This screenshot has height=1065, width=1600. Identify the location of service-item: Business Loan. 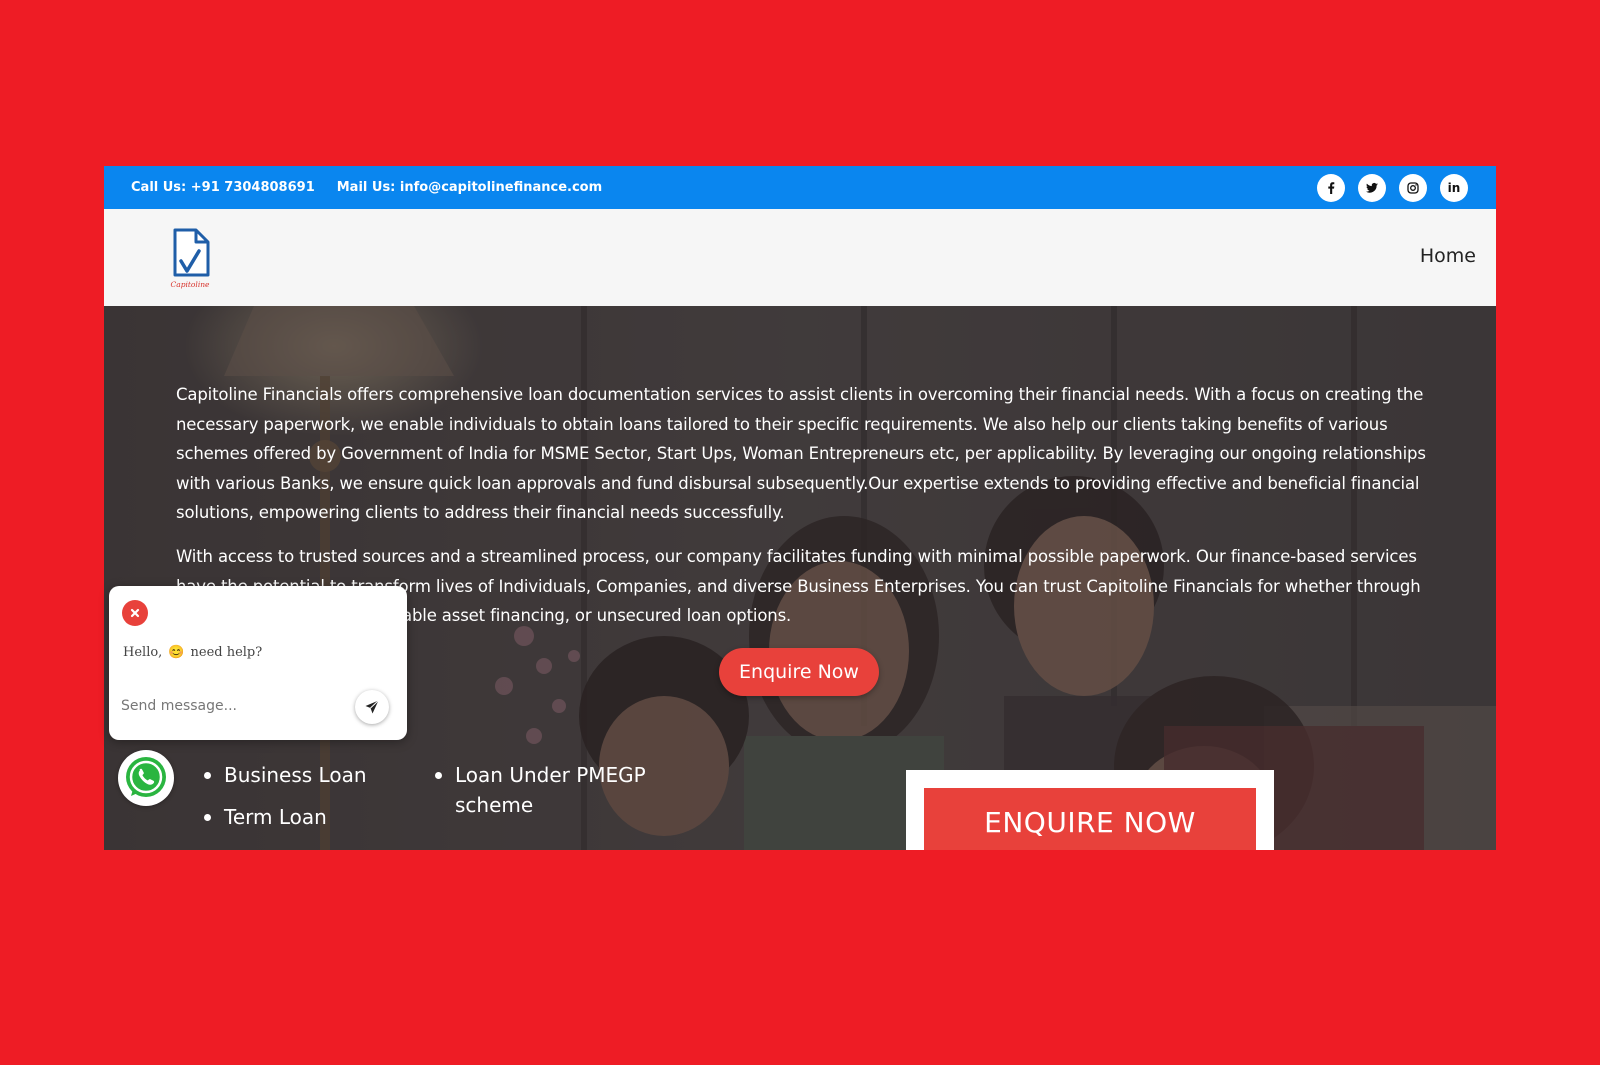
(285, 775).